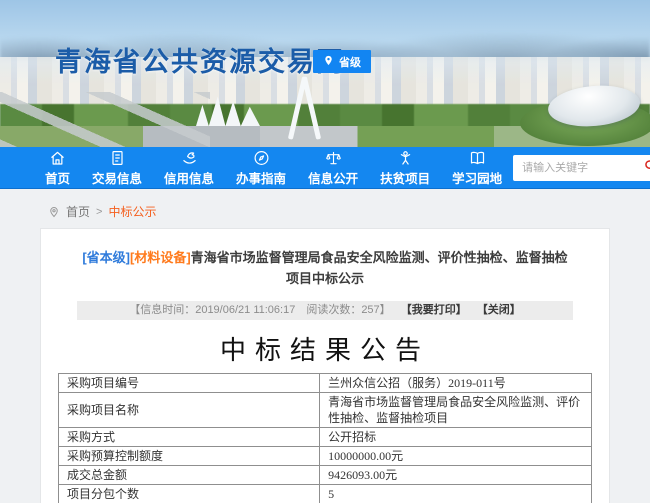  What do you see at coordinates (132, 211) in the screenshot?
I see `breadcrumb-current-link: 中标公示` at bounding box center [132, 211].